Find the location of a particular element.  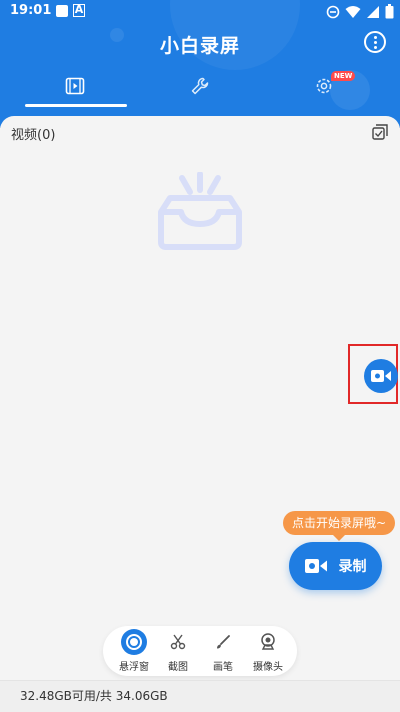

bottom-toolbar: 悬浮窗 截图 画笔 摄像头 is located at coordinates (200, 651).